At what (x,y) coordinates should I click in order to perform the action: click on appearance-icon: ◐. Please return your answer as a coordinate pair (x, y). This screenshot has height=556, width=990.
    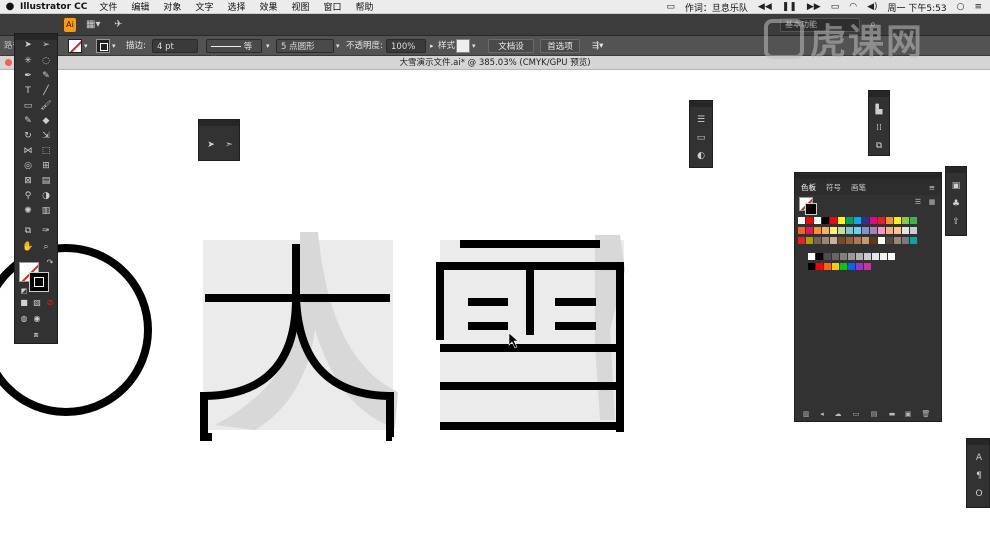
    Looking at the image, I should click on (701, 156).